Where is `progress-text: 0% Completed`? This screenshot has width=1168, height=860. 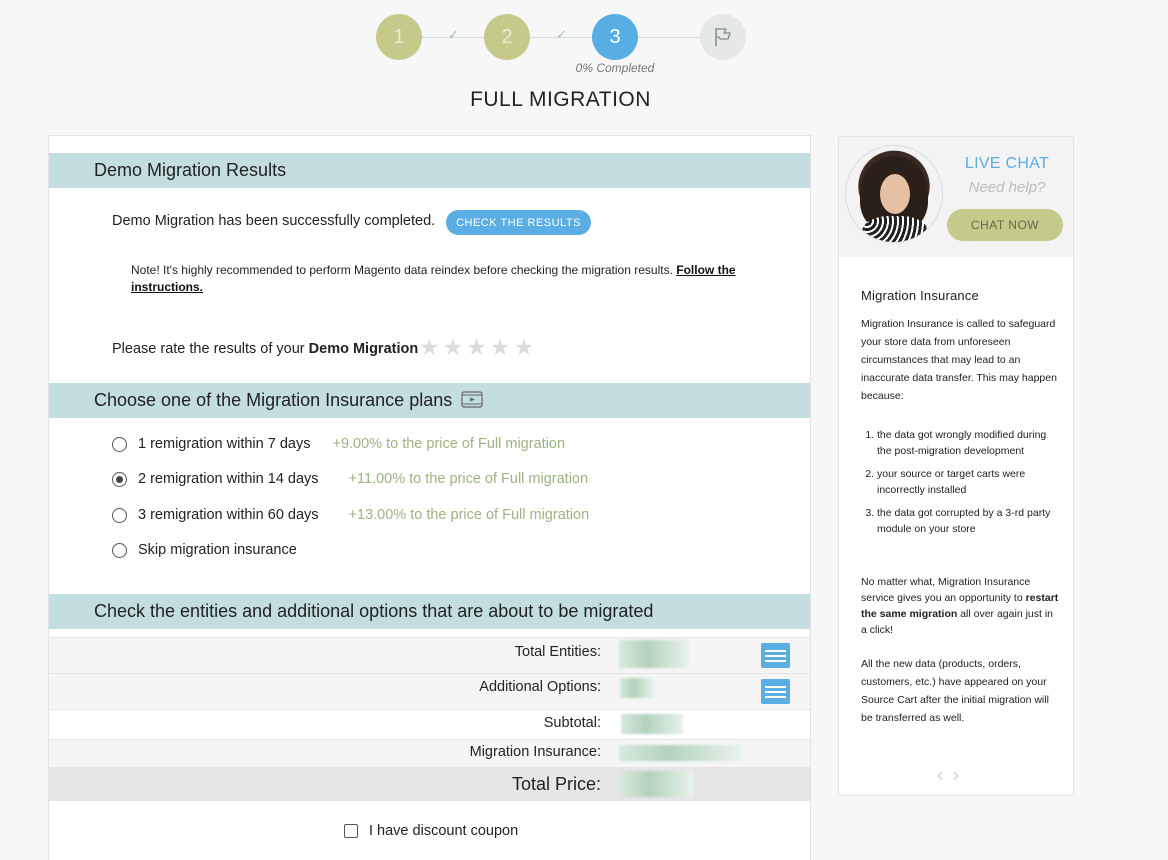
progress-text: 0% Completed is located at coordinates (615, 68).